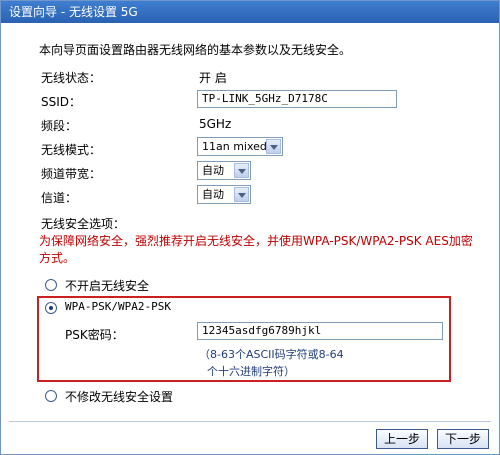 This screenshot has height=455, width=500. What do you see at coordinates (234, 146) in the screenshot?
I see `mode-select-value: 11an mixed` at bounding box center [234, 146].